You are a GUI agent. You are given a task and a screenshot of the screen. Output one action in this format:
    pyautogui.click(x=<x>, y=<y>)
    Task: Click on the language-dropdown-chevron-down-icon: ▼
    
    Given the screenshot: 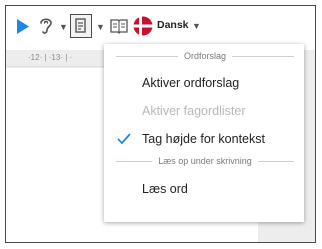 What is the action you would take?
    pyautogui.click(x=196, y=26)
    